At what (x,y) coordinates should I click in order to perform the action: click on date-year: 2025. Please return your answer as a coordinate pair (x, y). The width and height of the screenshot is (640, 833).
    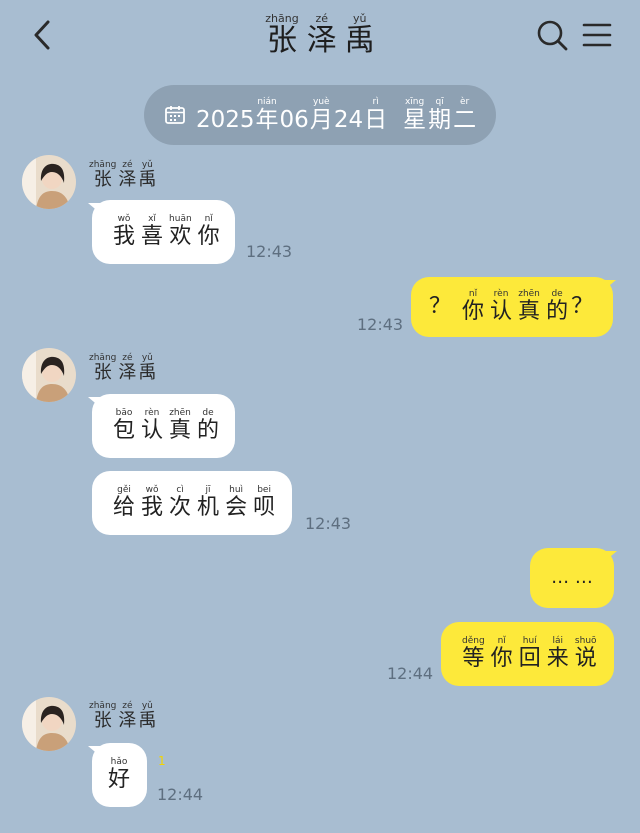
    Looking at the image, I should click on (225, 120).